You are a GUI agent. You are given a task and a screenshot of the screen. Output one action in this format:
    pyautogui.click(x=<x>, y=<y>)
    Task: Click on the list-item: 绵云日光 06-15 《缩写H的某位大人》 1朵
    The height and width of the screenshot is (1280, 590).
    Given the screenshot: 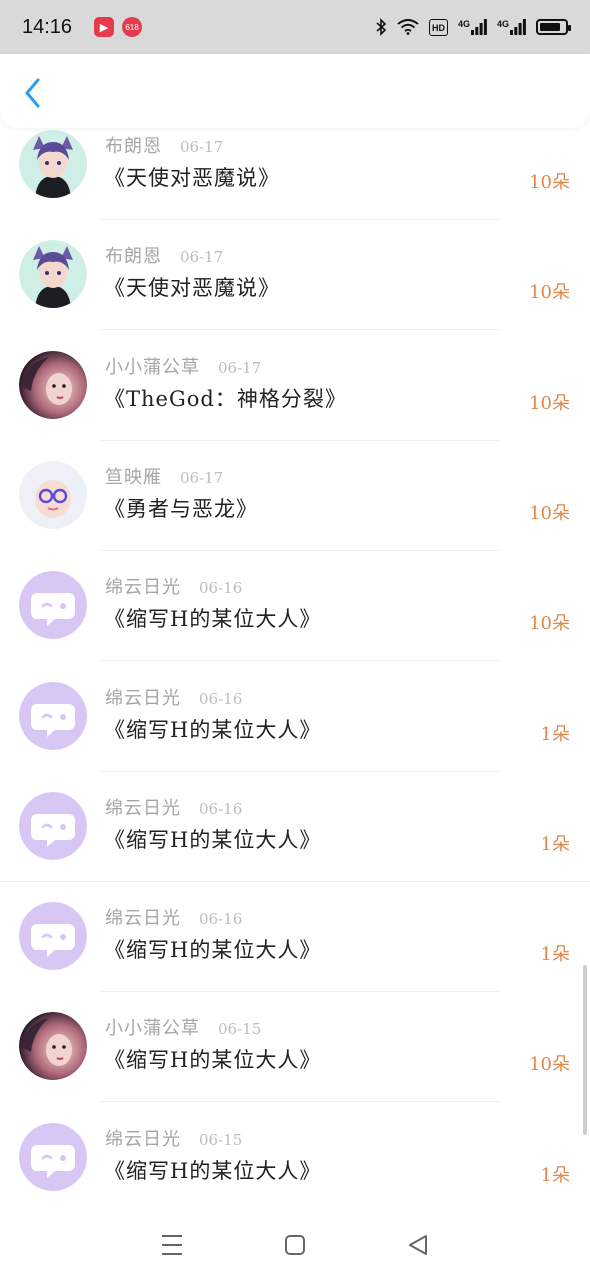 What is the action you would take?
    pyautogui.click(x=295, y=1156)
    